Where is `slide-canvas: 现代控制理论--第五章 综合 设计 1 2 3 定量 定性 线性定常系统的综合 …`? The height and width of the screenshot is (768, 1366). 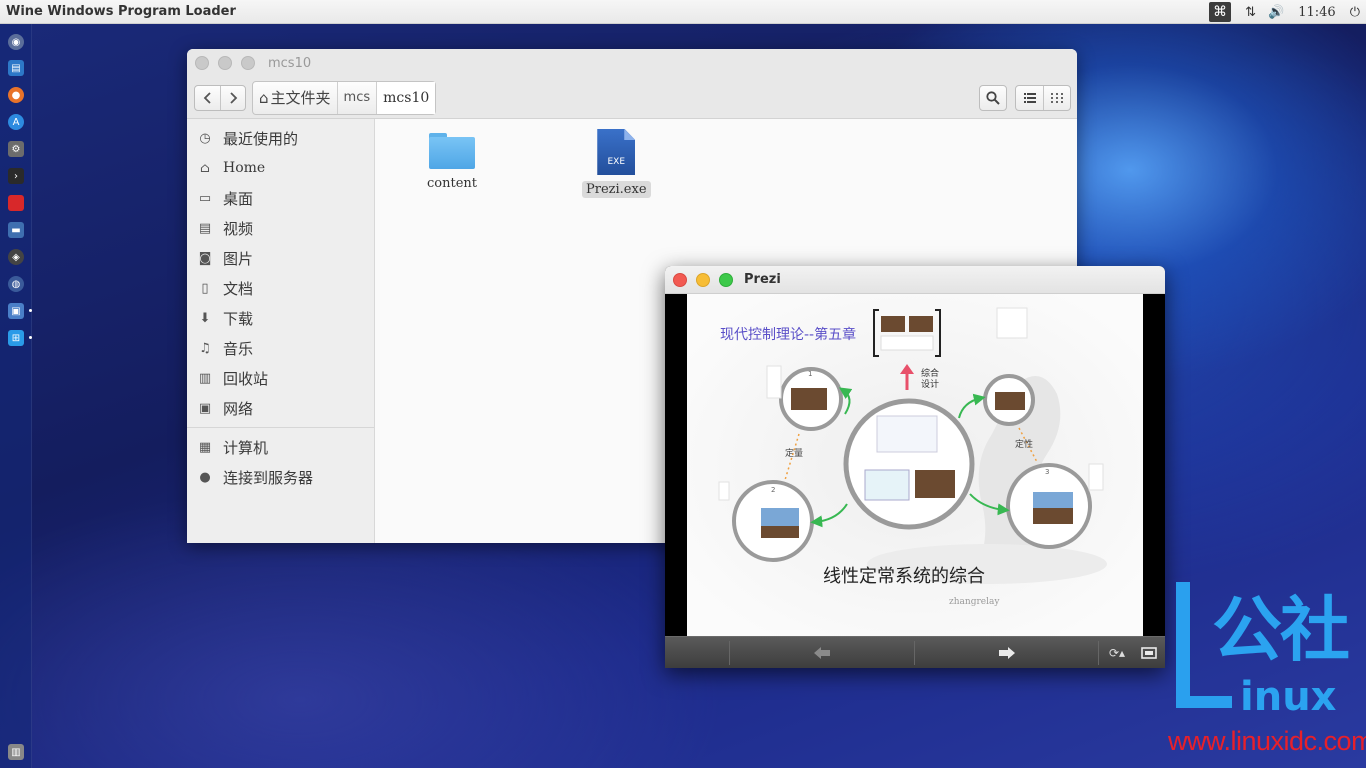 slide-canvas: 现代控制理论--第五章 综合 设计 1 2 3 定量 定性 线性定常系统的综合 … is located at coordinates (915, 465).